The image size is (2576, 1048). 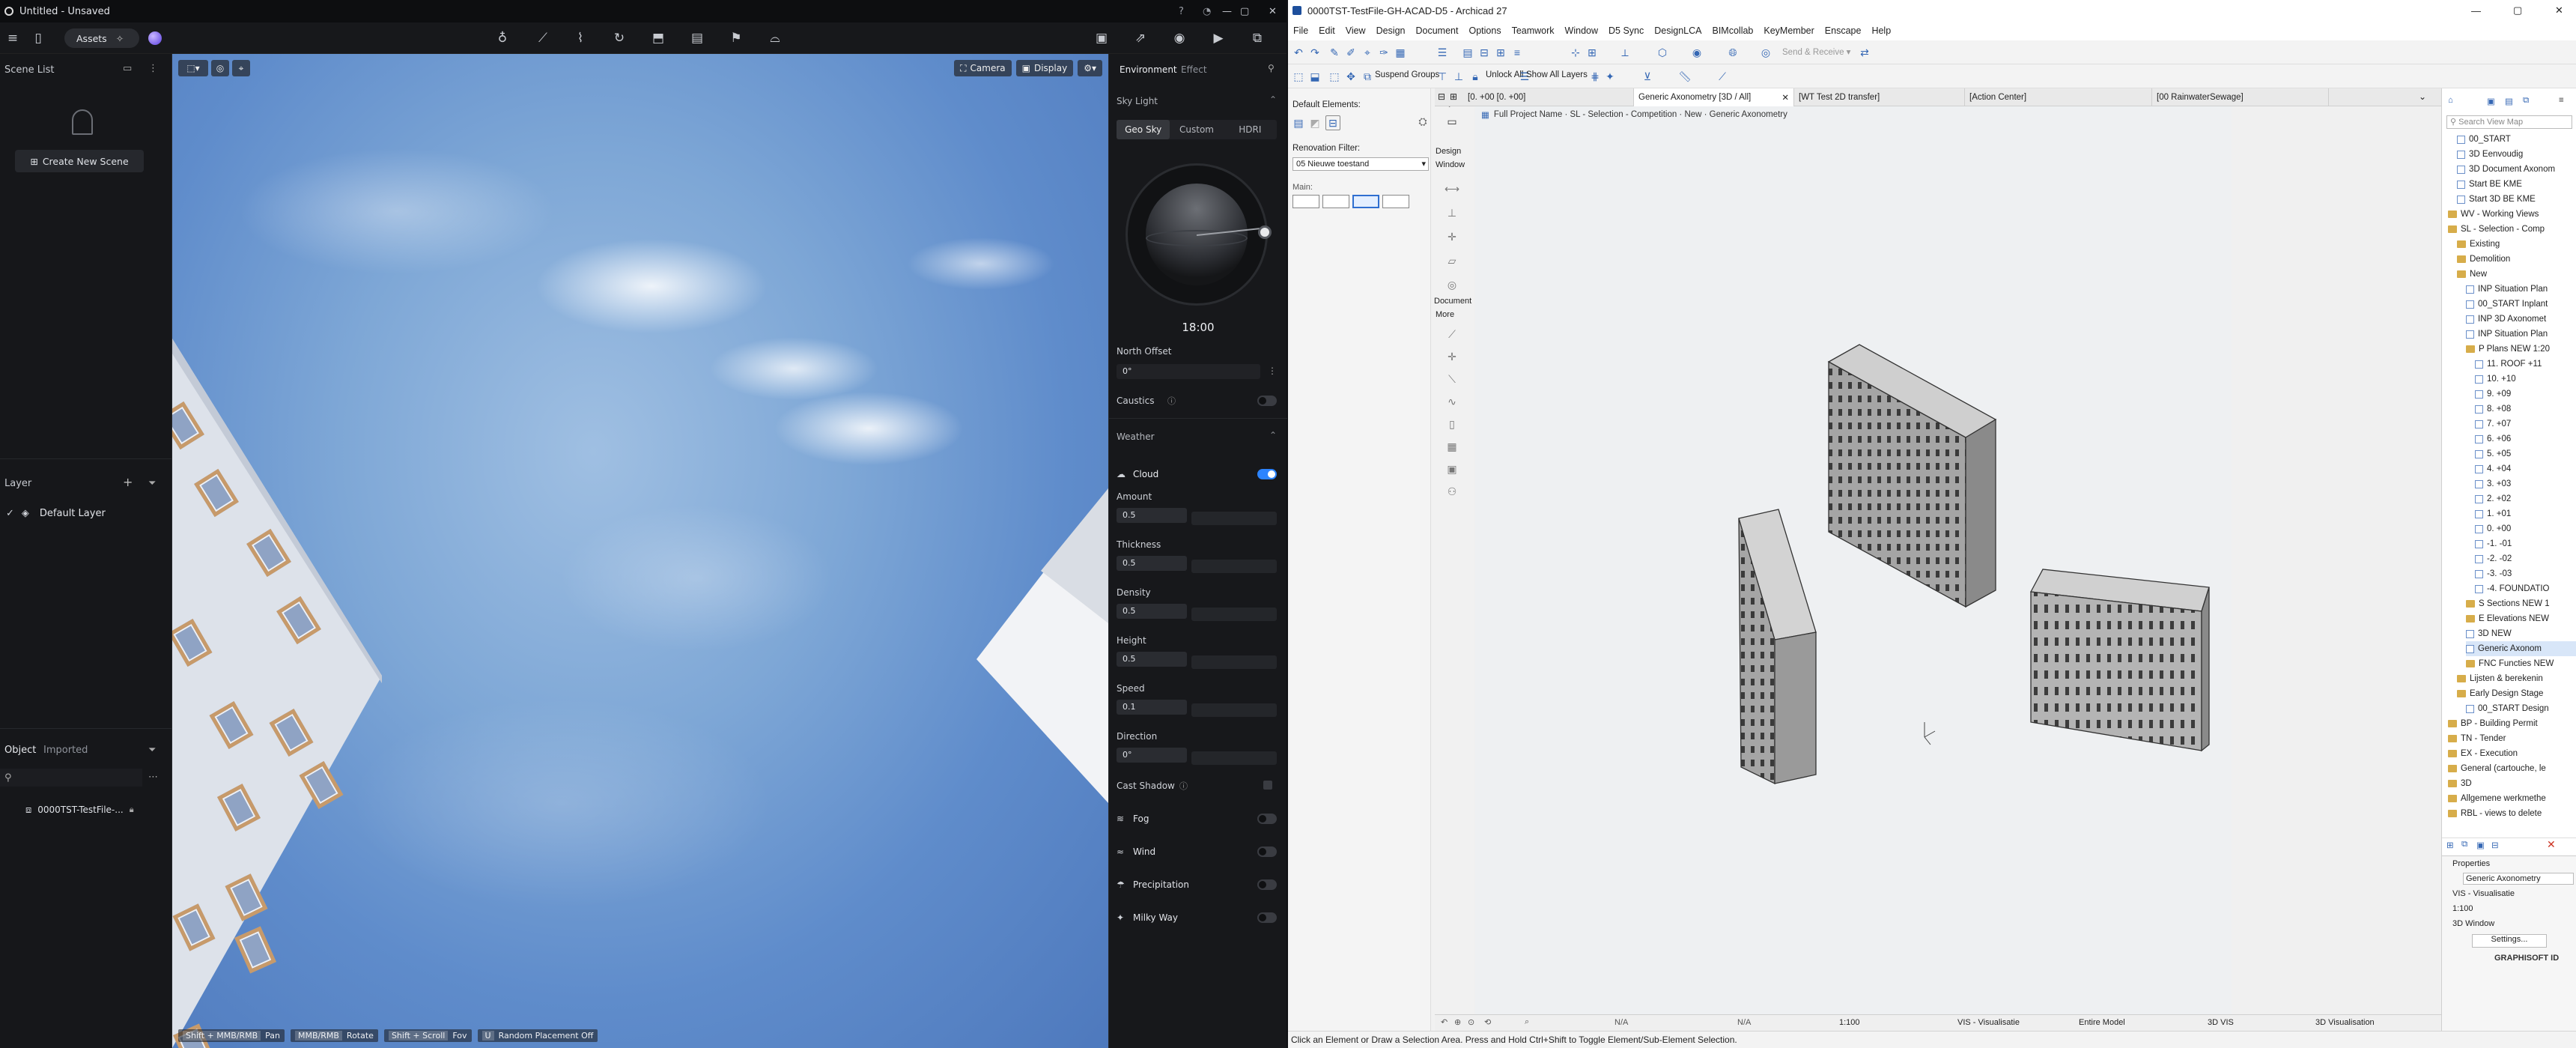 I want to click on publisher-icon: ⧉, so click(x=2526, y=101).